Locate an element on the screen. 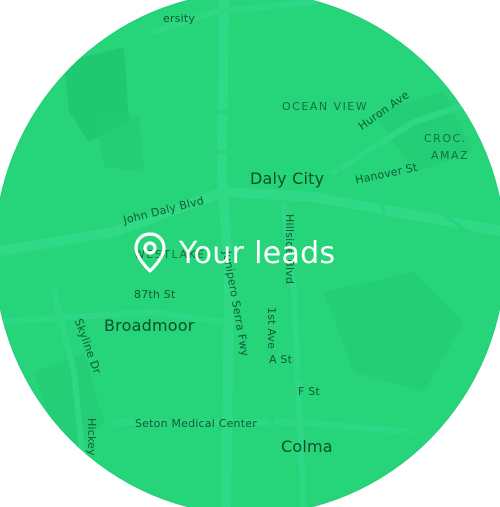 The image size is (500, 507). label-amaz: AMAZ is located at coordinates (450, 155).